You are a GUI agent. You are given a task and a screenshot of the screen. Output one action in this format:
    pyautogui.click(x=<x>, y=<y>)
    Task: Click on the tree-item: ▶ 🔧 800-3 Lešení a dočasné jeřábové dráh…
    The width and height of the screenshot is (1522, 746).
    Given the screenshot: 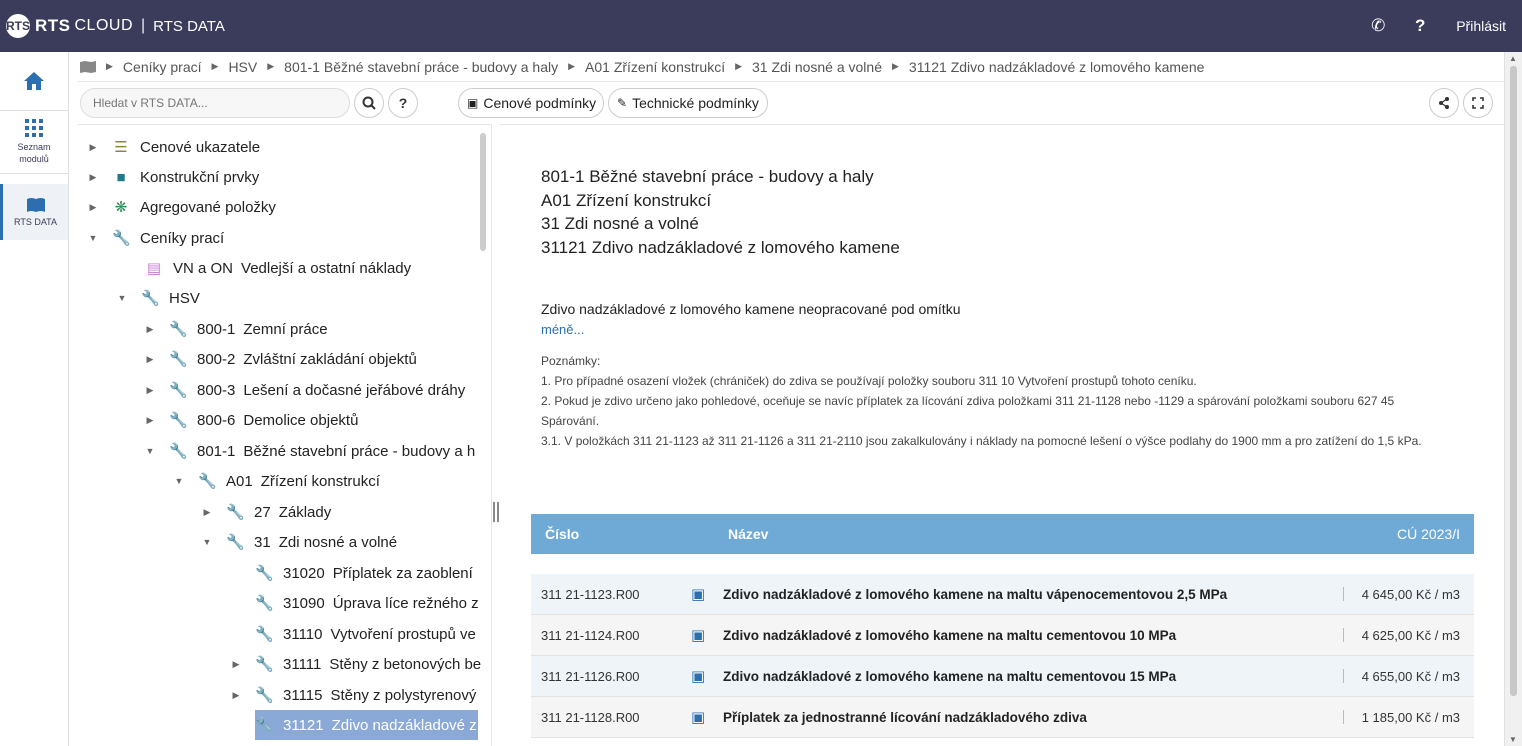 What is the action you would take?
    pyautogui.click(x=305, y=390)
    